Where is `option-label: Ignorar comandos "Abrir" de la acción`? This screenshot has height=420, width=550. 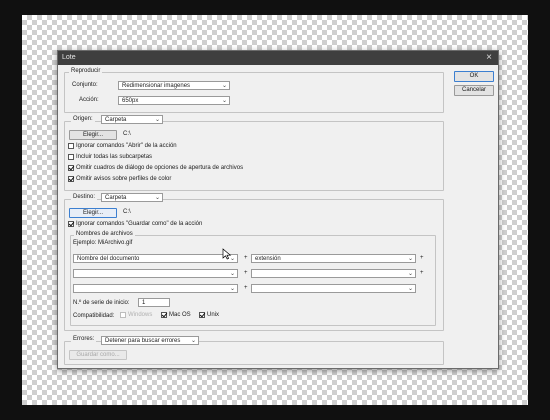 option-label: Ignorar comandos "Abrir" de la acción is located at coordinates (126, 146).